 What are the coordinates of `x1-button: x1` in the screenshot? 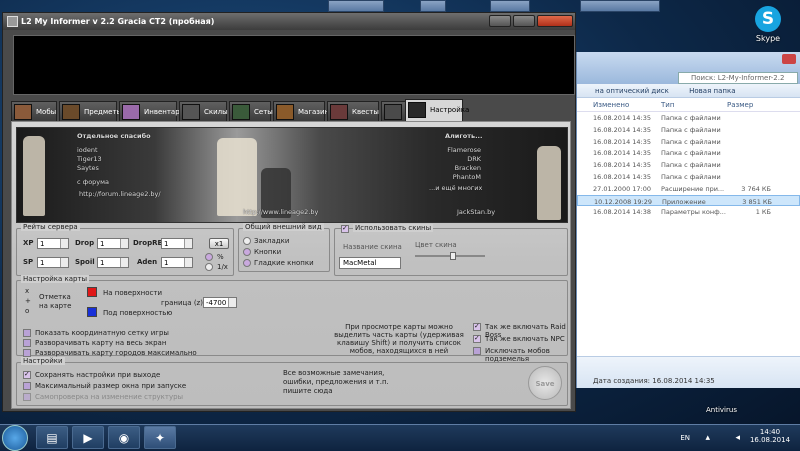 It's located at (219, 243).